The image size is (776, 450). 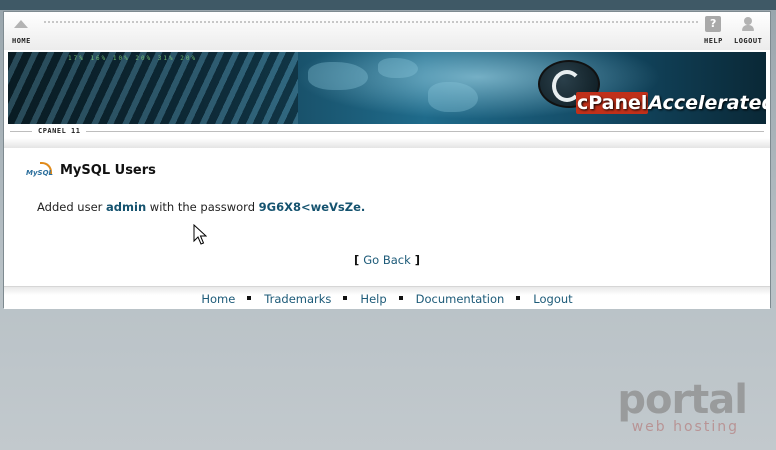 I want to click on created-username: admin, so click(x=126, y=207).